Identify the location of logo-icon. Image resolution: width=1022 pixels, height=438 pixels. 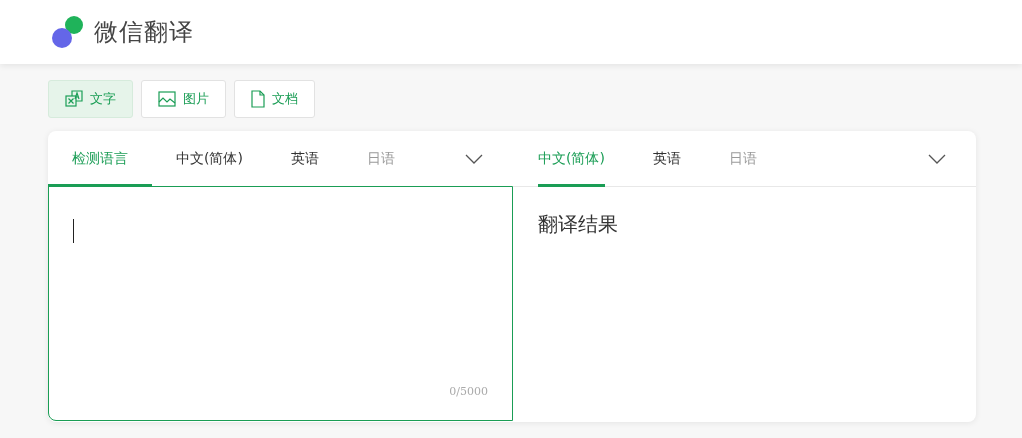
(68, 32).